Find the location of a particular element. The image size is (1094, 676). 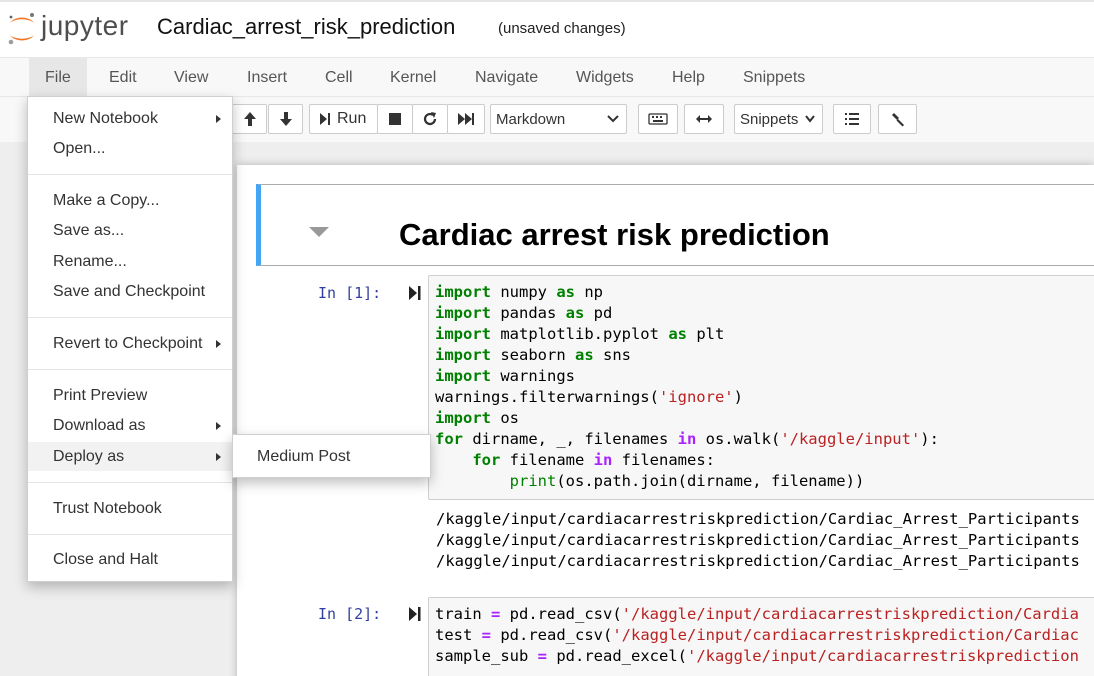

menu-cell: Cell is located at coordinates (339, 77).